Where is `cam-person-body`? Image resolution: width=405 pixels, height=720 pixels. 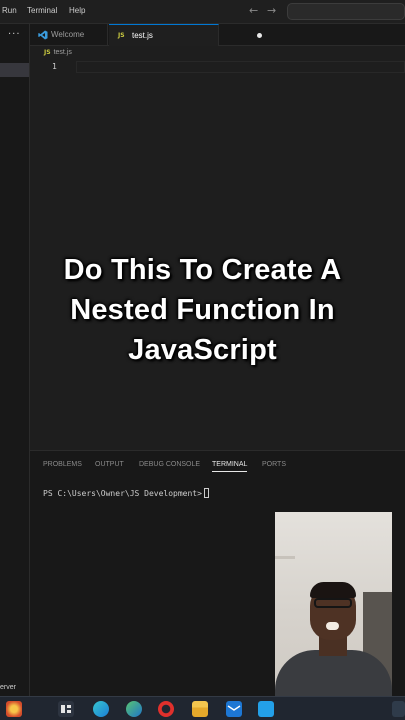 cam-person-body is located at coordinates (333, 673).